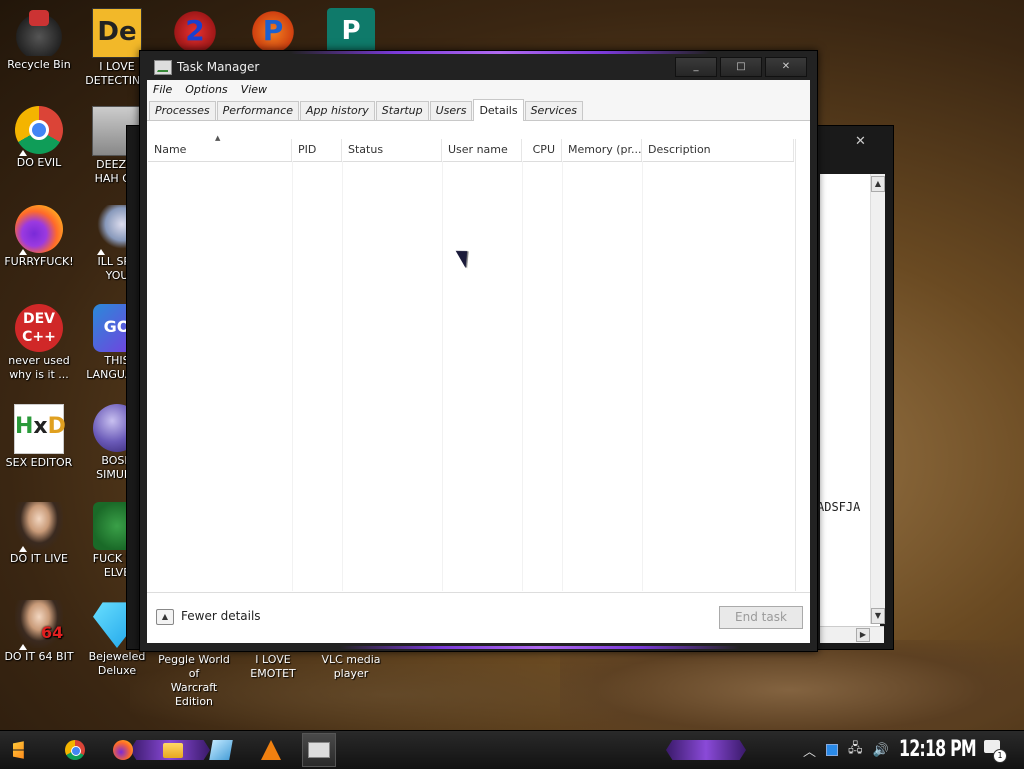  I want to click on taskbar-task-manager, so click(319, 750).